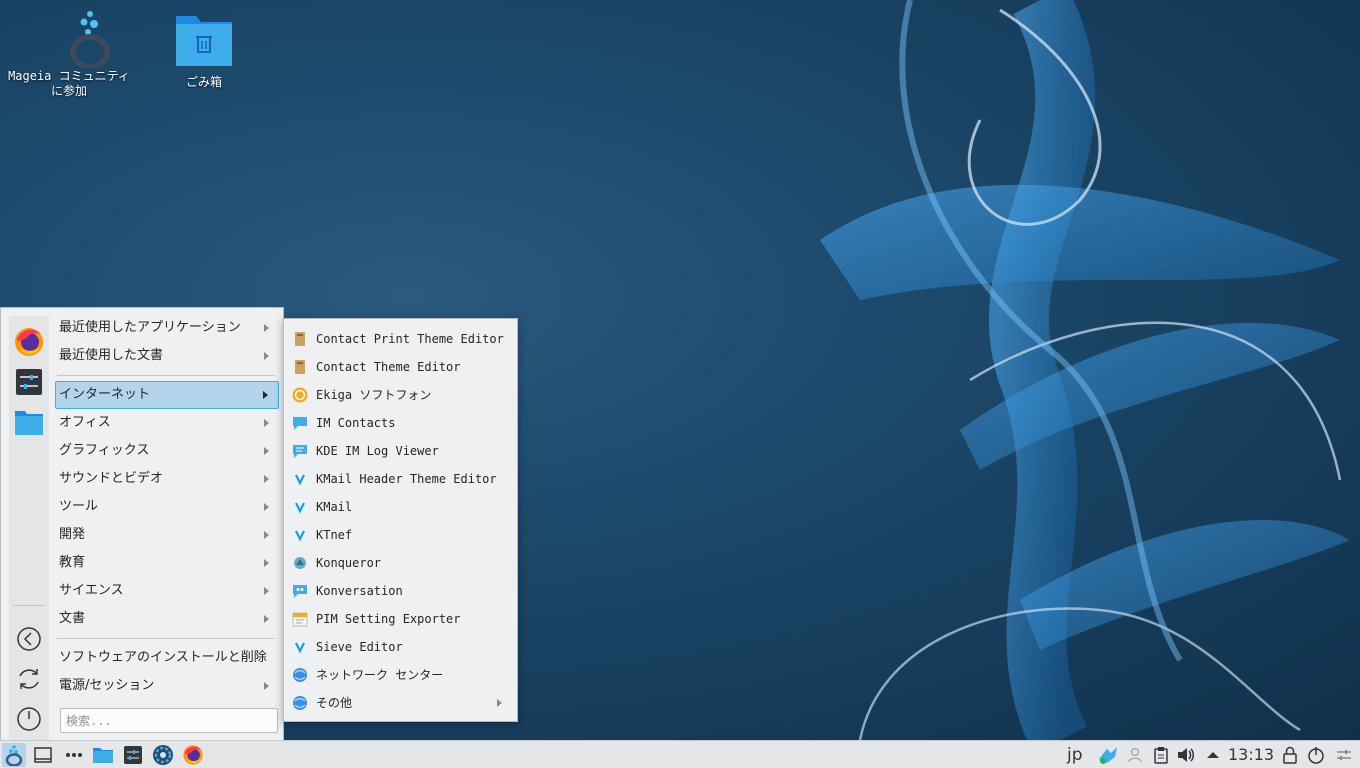 The image size is (1360, 768). What do you see at coordinates (401, 703) in the screenshot?
I see `submenu-item-other: その他` at bounding box center [401, 703].